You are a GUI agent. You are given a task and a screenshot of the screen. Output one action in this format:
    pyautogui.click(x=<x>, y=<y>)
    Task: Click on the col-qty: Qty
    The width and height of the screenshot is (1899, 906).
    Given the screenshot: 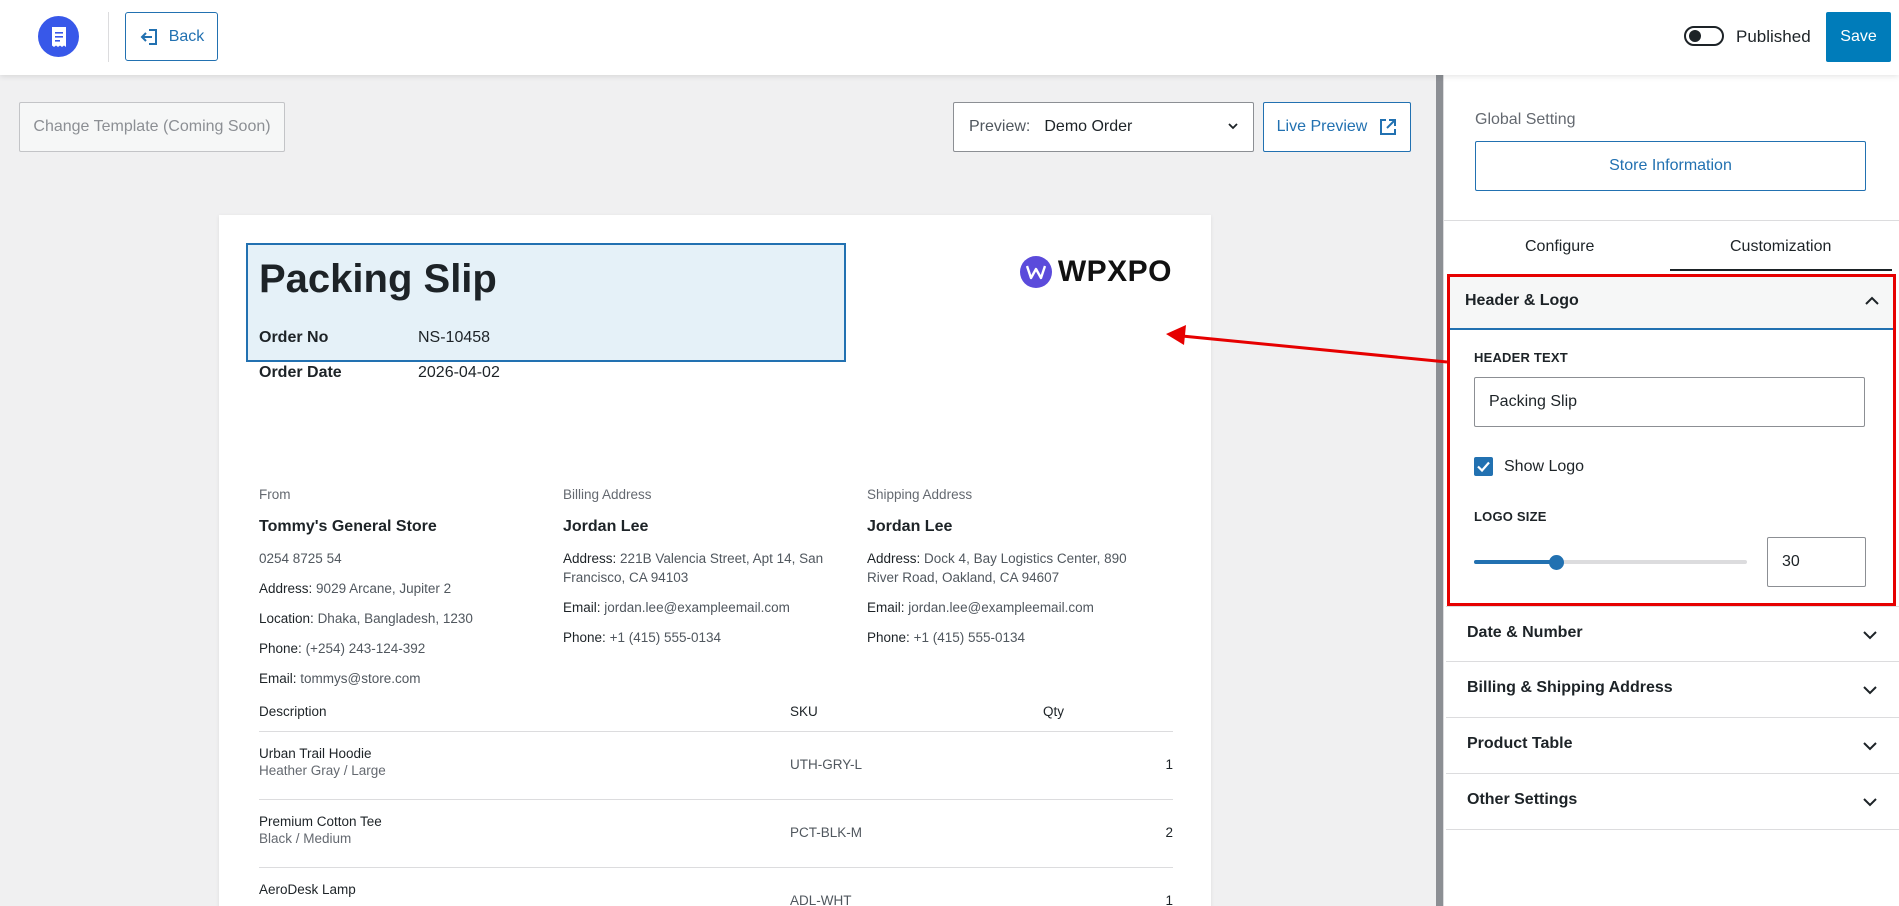 What is the action you would take?
    pyautogui.click(x=1054, y=711)
    